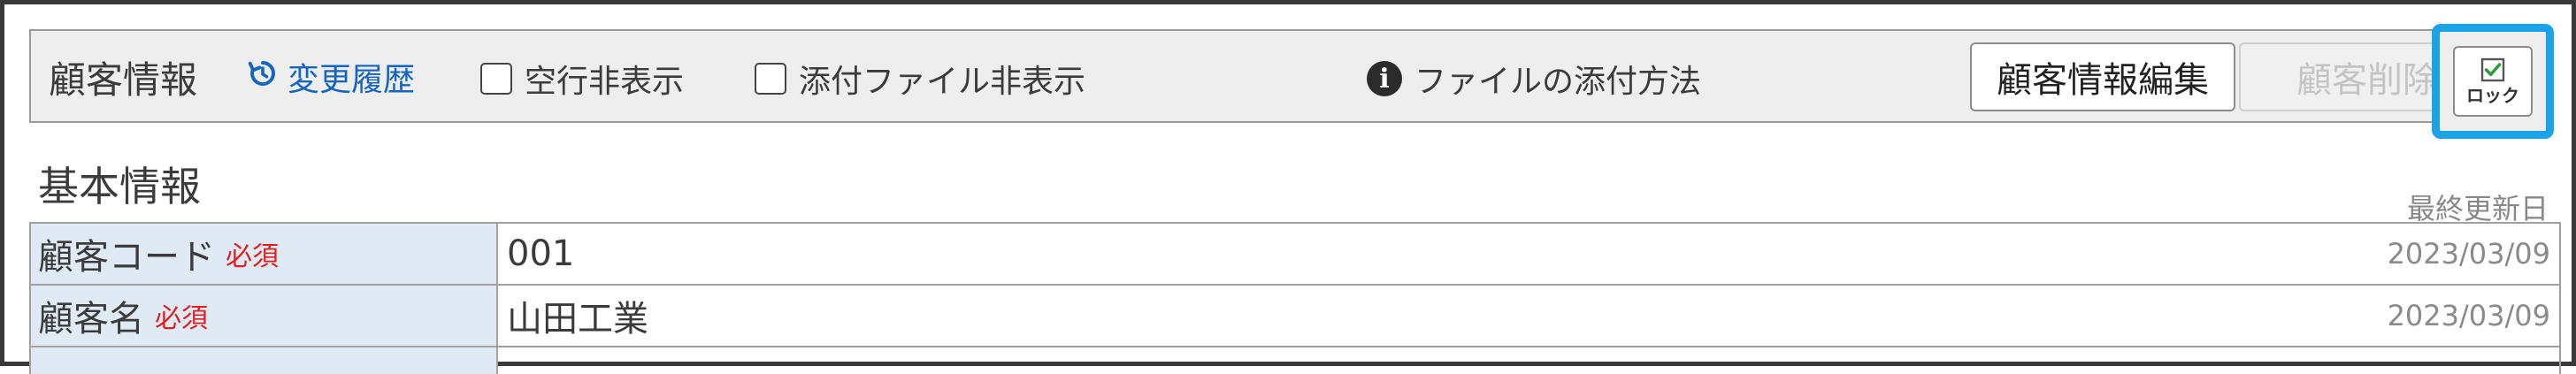 This screenshot has width=2576, height=374. What do you see at coordinates (1529, 316) in the screenshot?
I see `field-value-cell: 山田工業 2023/03/09` at bounding box center [1529, 316].